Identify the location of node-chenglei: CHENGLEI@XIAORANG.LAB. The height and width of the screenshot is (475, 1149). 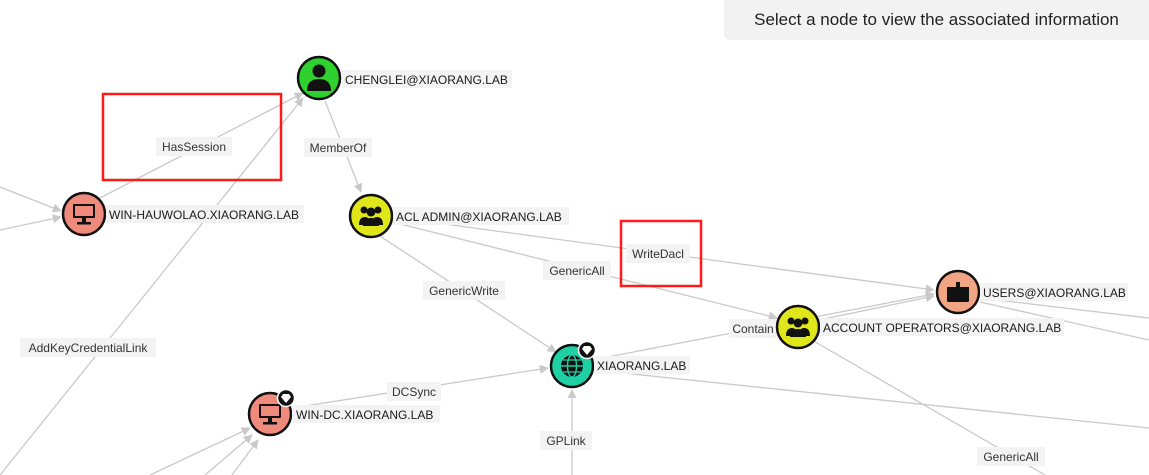
(404, 78).